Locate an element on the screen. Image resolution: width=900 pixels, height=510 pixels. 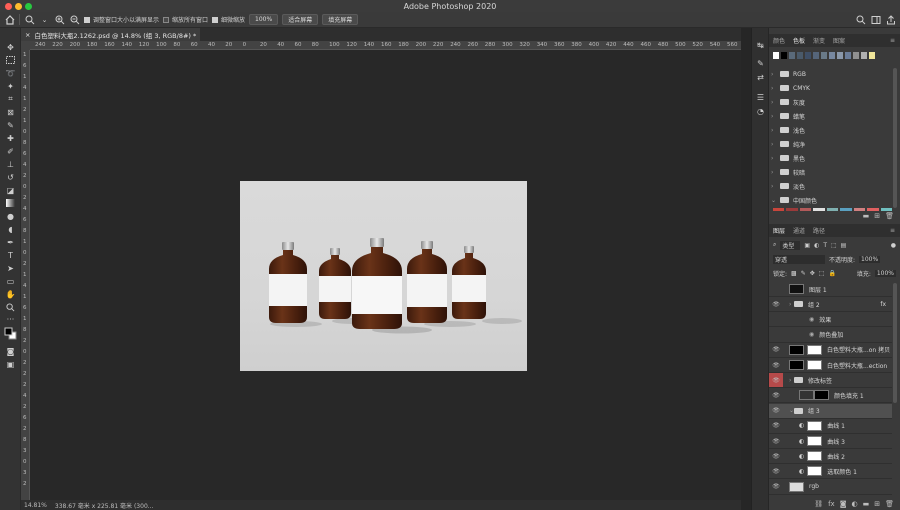
lock-position-icon: ✥ is located at coordinates (812, 273).